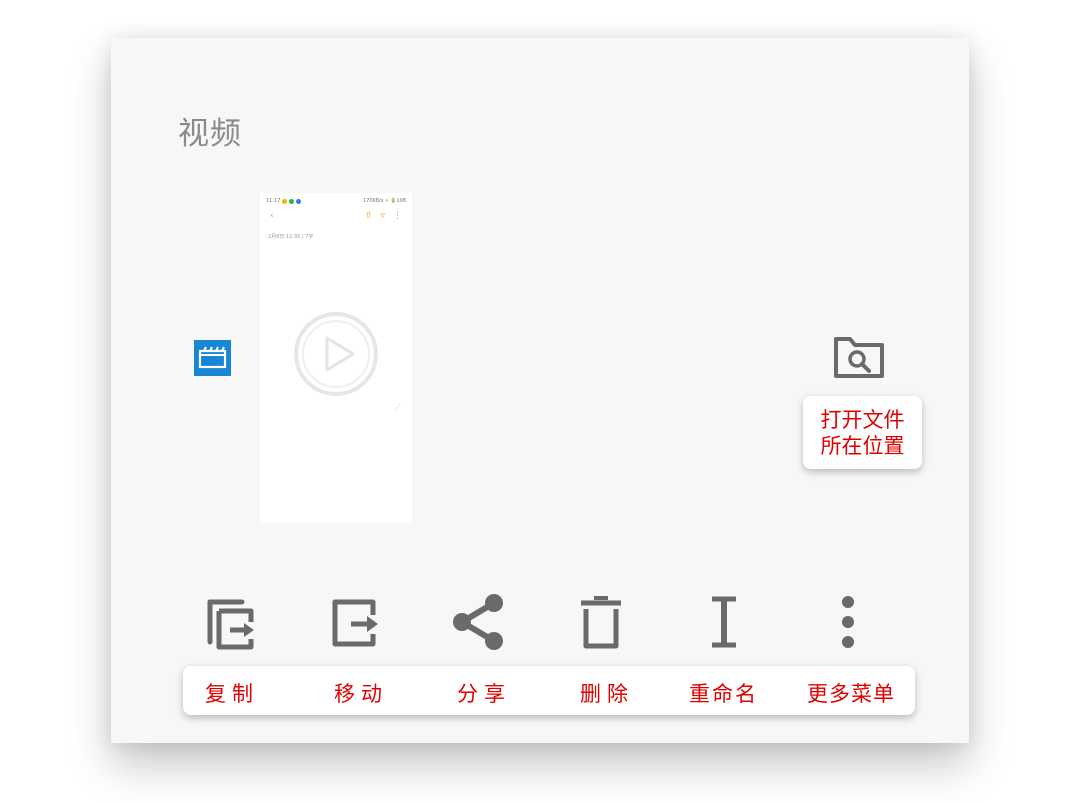  Describe the element at coordinates (336, 201) in the screenshot. I see `thumbnail-status-bar: 11:17 170KB/s ⚡ 🔋108` at that location.